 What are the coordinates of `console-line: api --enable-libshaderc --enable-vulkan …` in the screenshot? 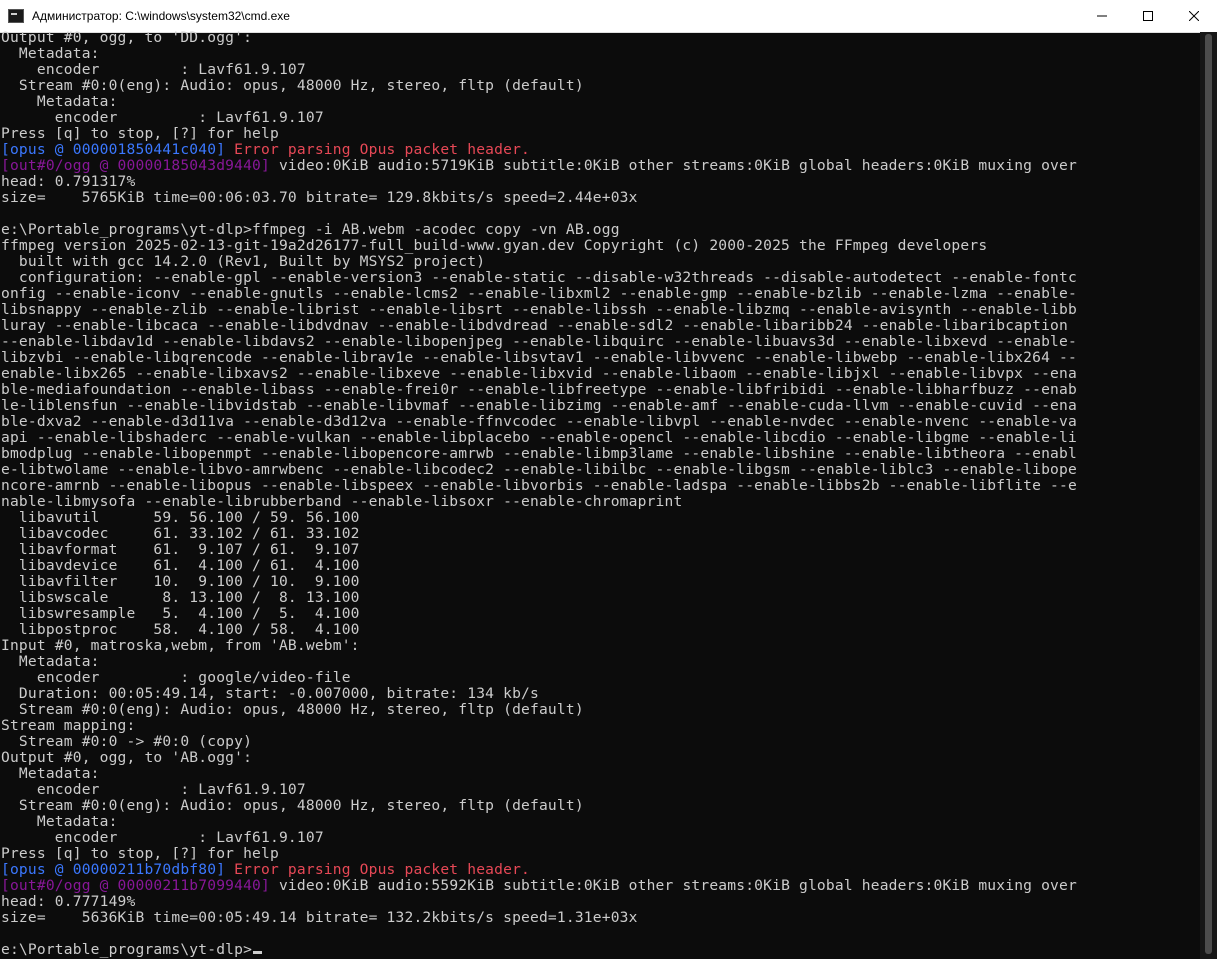 It's located at (600, 438).